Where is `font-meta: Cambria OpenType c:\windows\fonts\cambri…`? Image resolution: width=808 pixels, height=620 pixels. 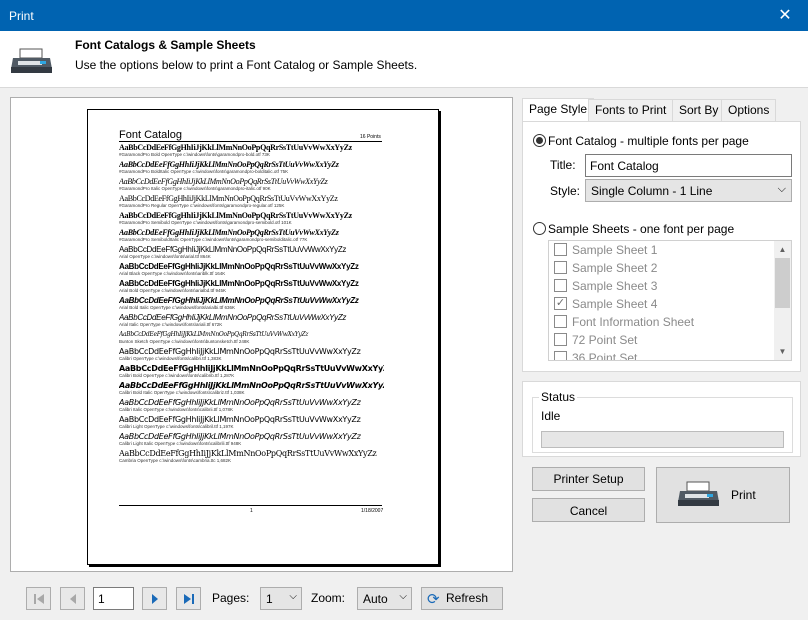
font-meta: Cambria OpenType c:\windows\fonts\cambri… is located at coordinates (175, 460).